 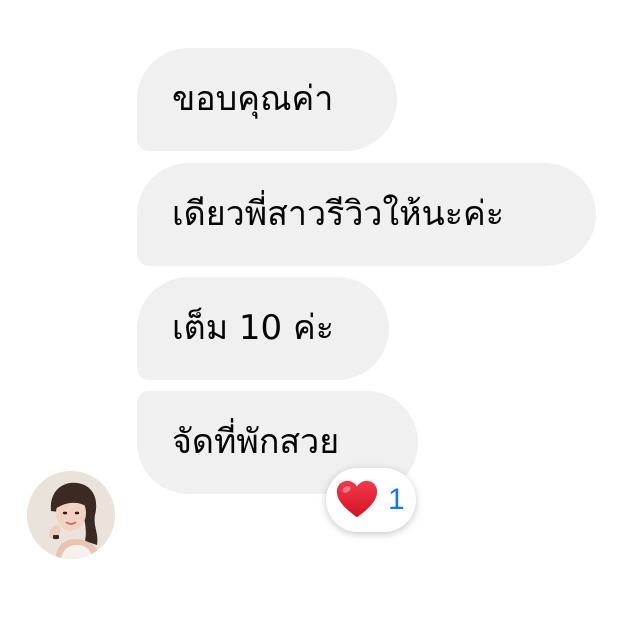 I want to click on avatar, so click(x=71, y=515).